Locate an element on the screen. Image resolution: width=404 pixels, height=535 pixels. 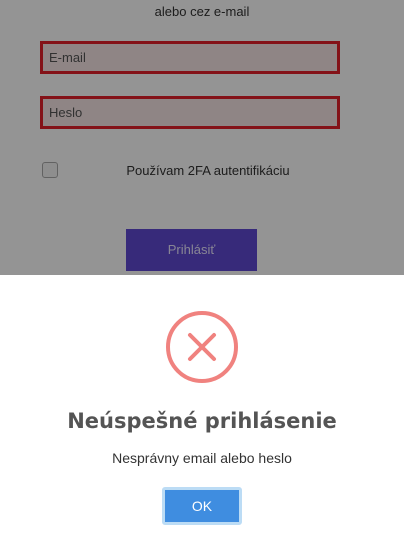
error-x-icon is located at coordinates (202, 347).